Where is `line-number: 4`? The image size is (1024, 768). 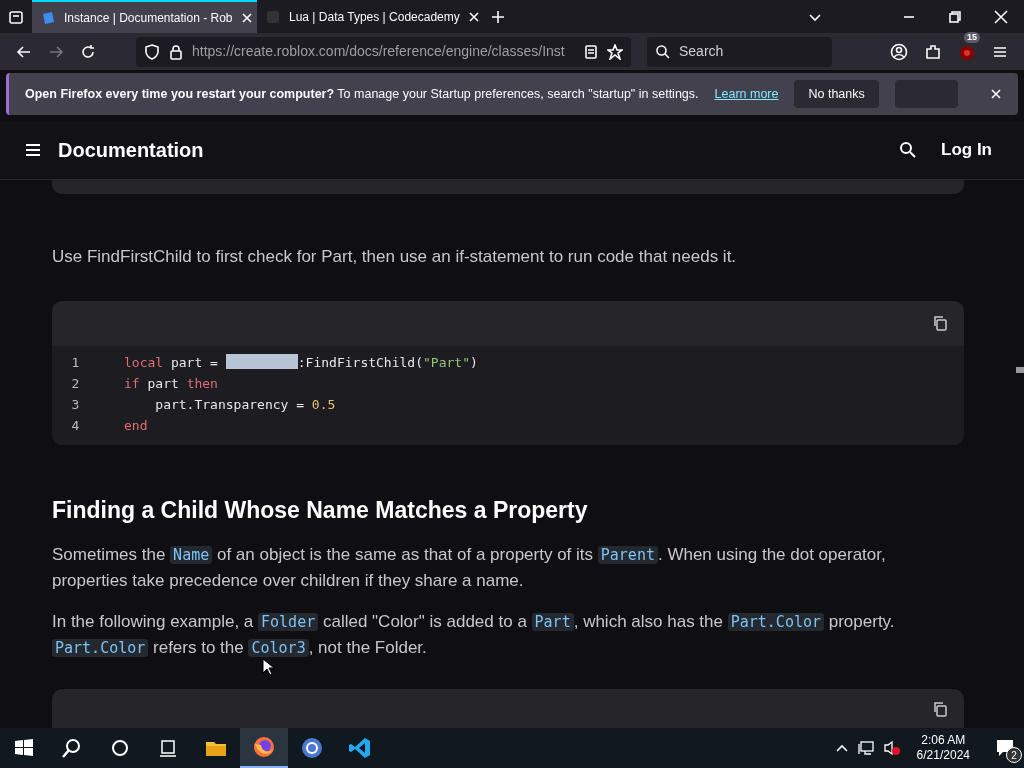
line-number: 4 is located at coordinates (75, 425).